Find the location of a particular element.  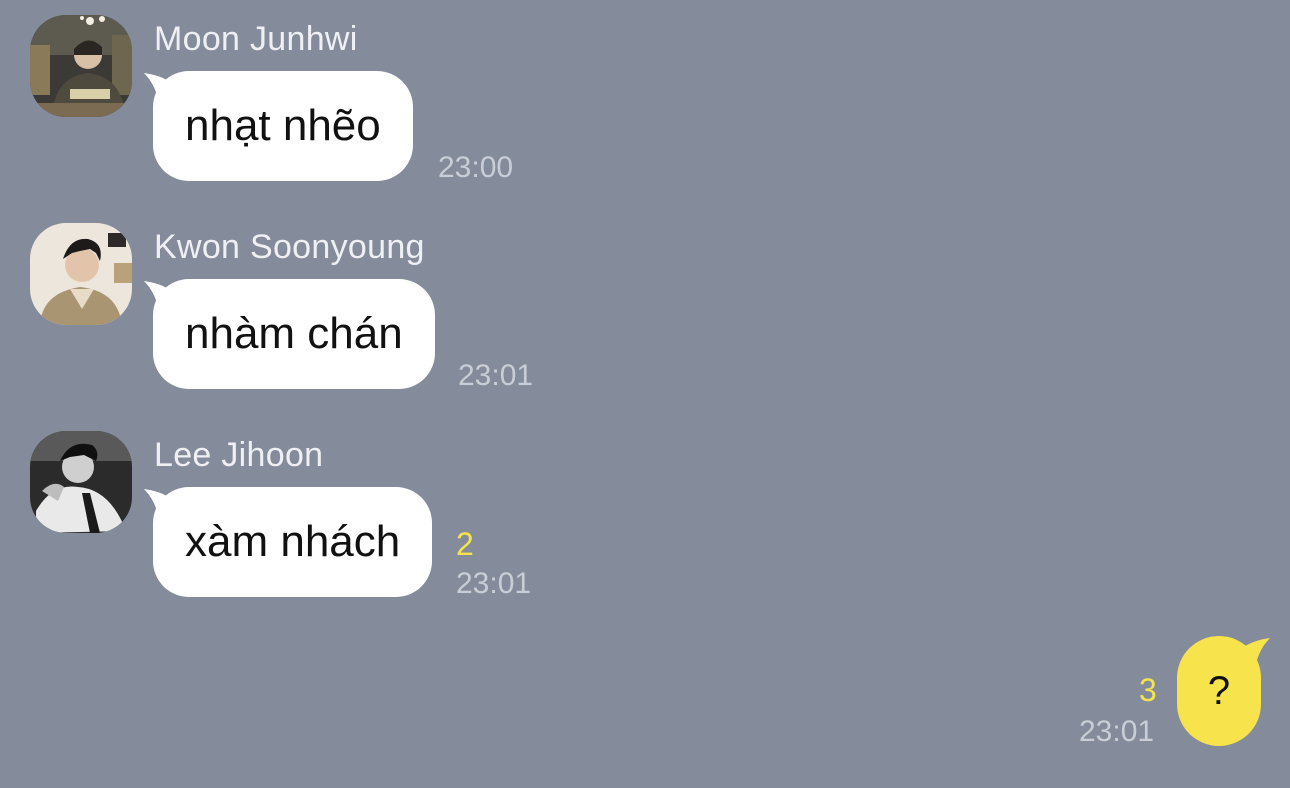

message-bubble: nhạt nhẽo is located at coordinates (283, 126).